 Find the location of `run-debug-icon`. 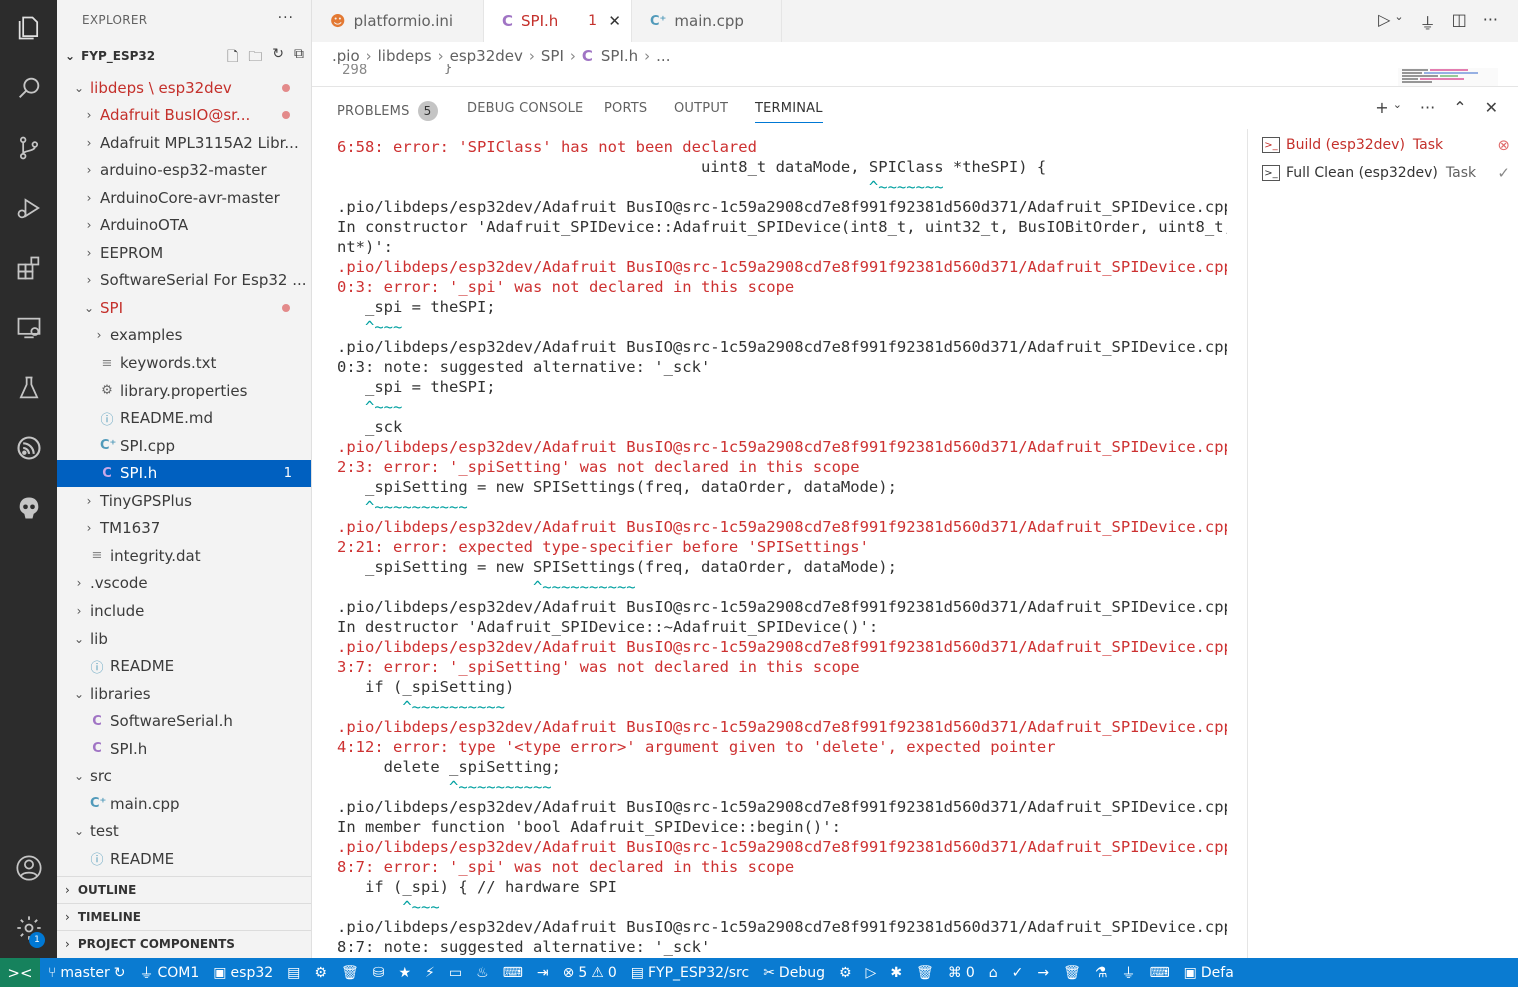

run-debug-icon is located at coordinates (28, 208).